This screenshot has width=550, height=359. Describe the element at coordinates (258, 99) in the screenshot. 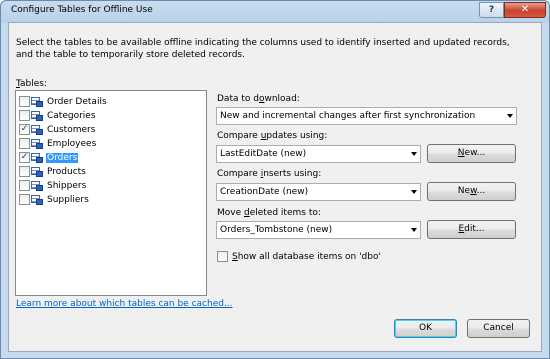

I see `download-label: Data to download:` at that location.